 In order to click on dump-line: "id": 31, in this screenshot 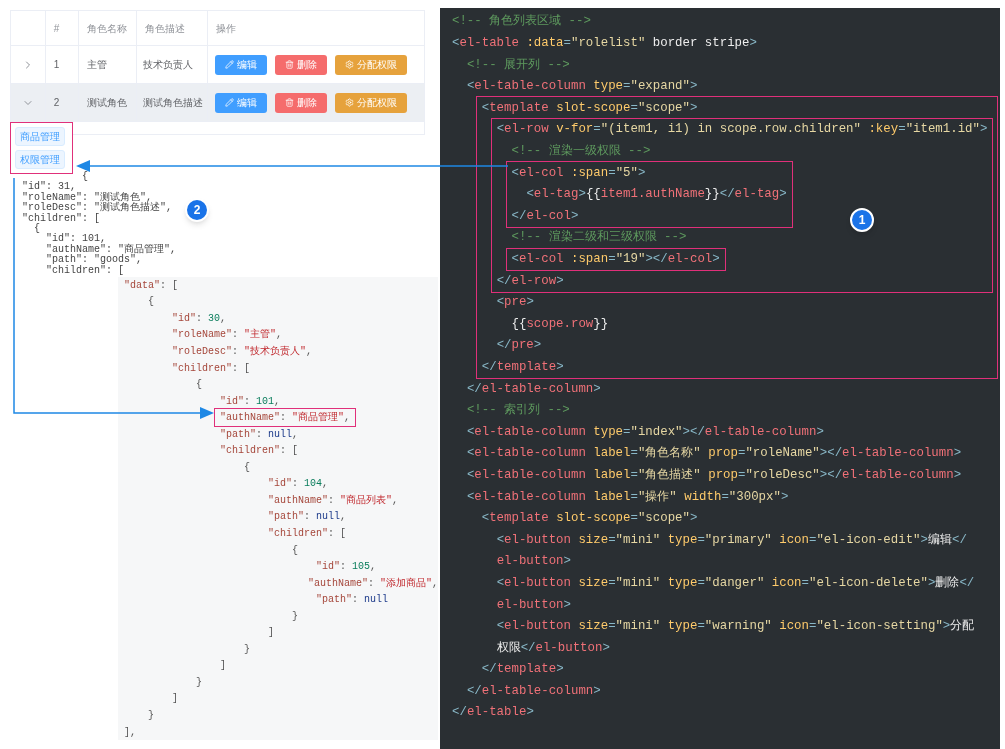, I will do `click(49, 187)`.